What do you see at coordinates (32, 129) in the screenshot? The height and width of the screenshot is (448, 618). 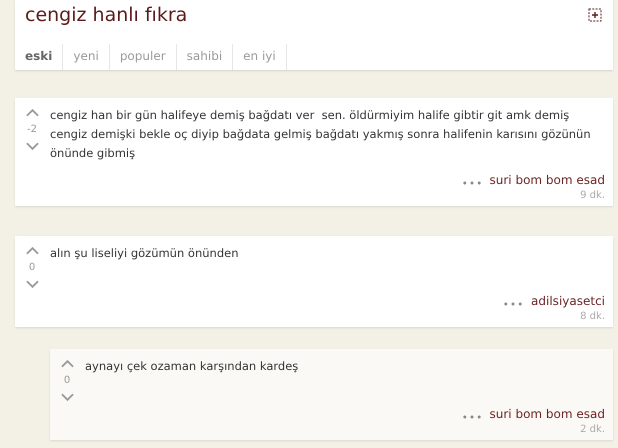 I see `vote-count: -2` at bounding box center [32, 129].